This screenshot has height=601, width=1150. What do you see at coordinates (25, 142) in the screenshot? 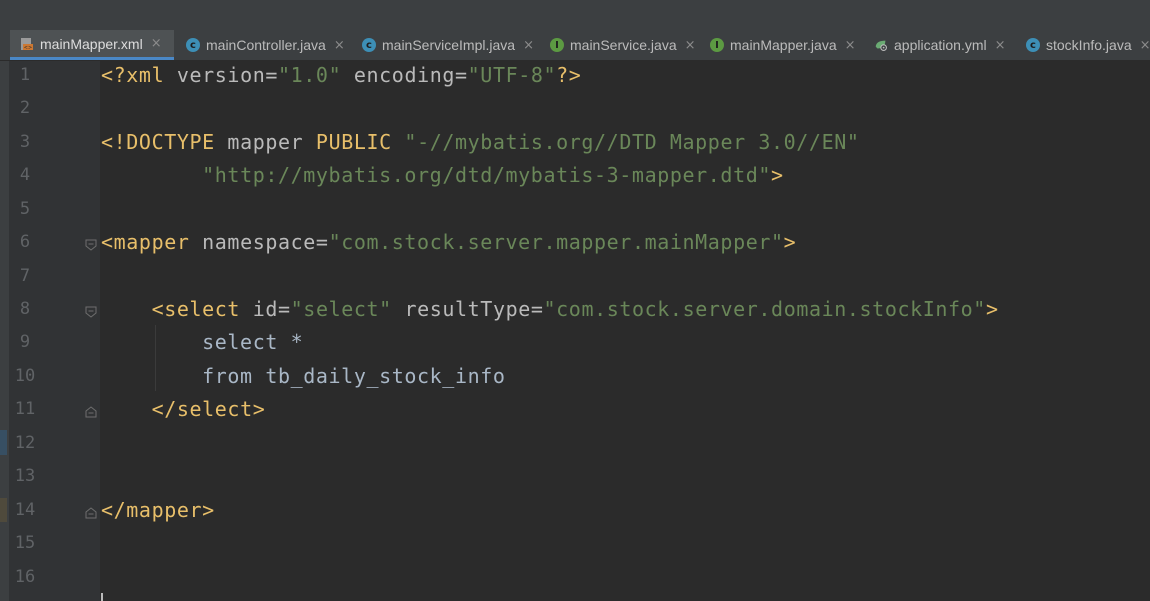
I see `line-number: 3` at bounding box center [25, 142].